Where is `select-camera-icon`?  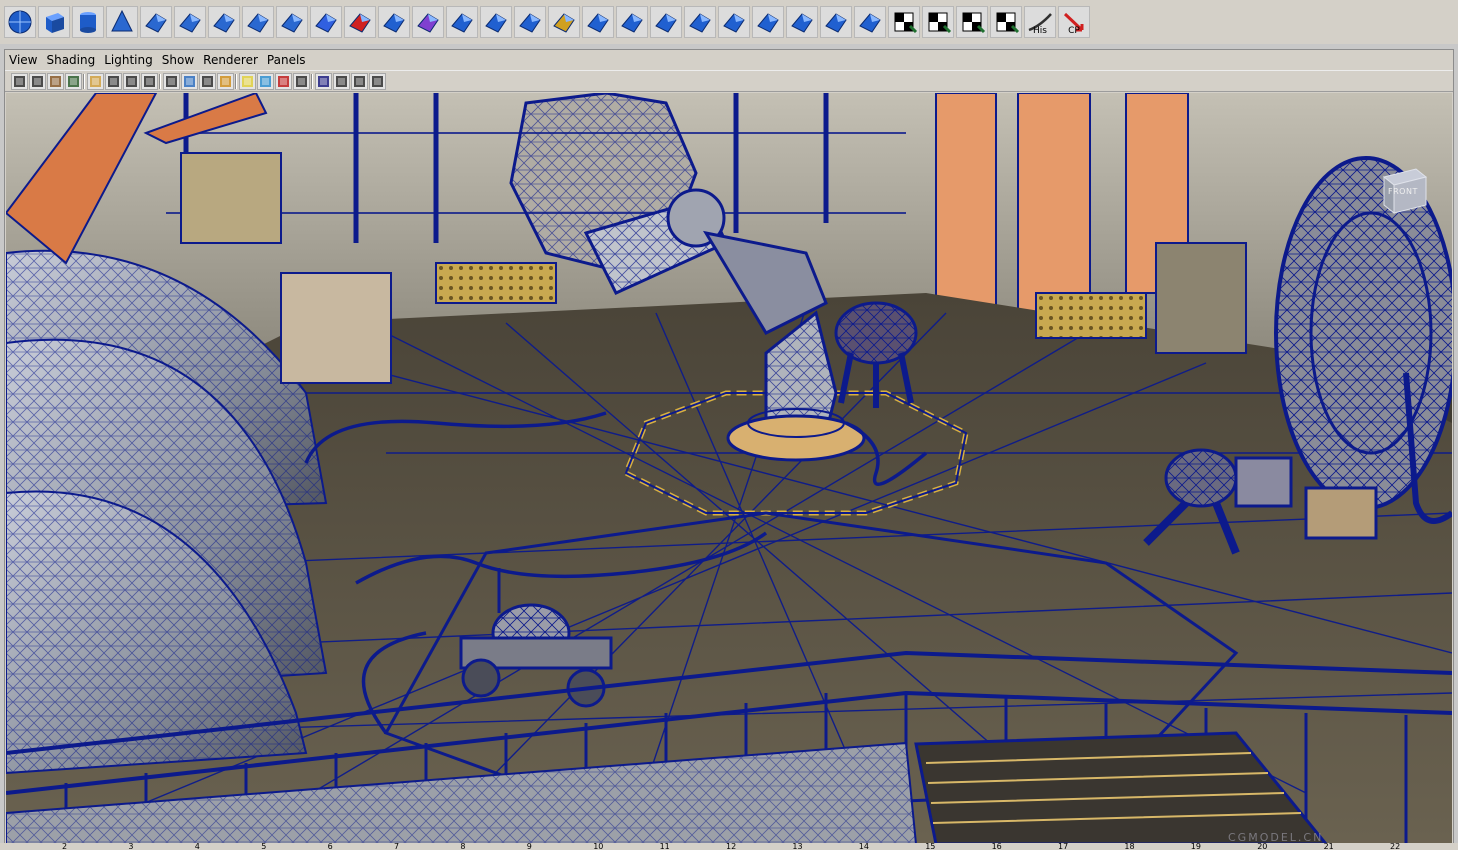 select-camera-icon is located at coordinates (19, 81).